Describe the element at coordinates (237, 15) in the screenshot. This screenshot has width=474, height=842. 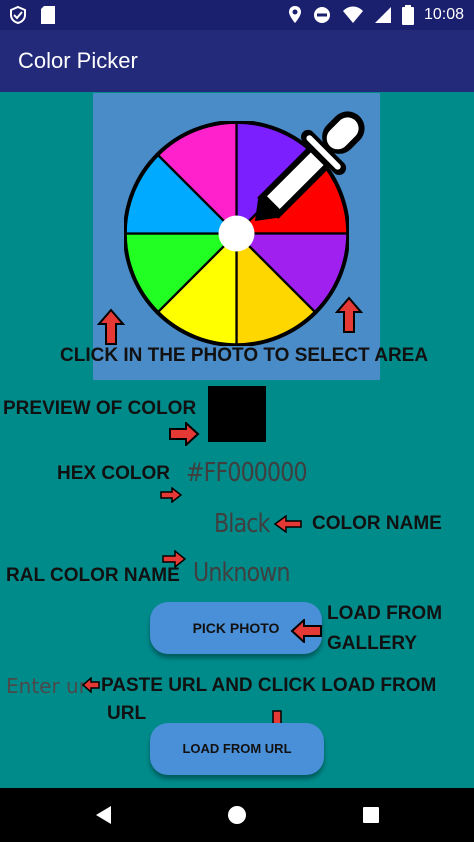
I see `status-bar: 10:08` at that location.